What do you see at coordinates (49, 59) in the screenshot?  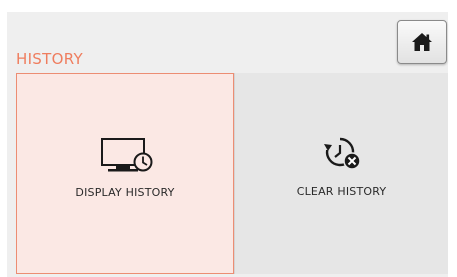 I see `section-title: HISTORY` at bounding box center [49, 59].